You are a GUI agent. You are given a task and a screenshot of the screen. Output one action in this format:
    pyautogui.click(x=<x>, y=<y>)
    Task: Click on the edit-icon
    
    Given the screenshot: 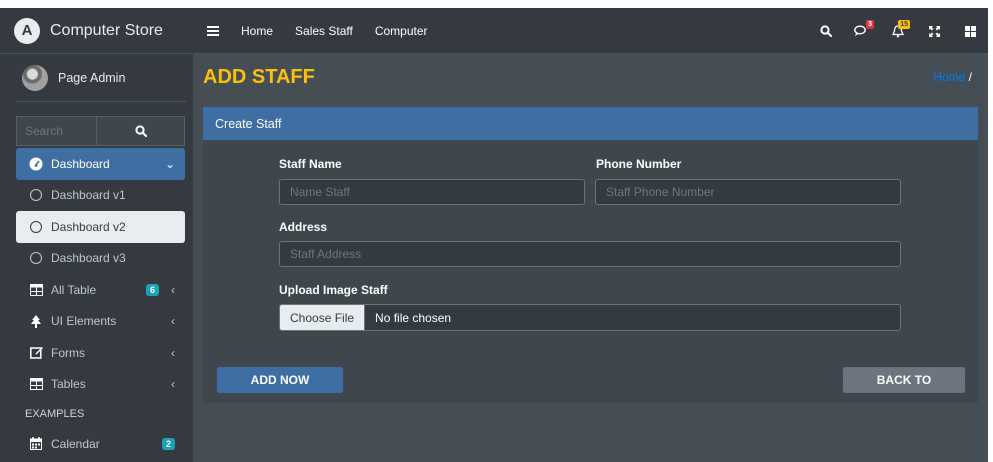 What is the action you would take?
    pyautogui.click(x=36, y=353)
    